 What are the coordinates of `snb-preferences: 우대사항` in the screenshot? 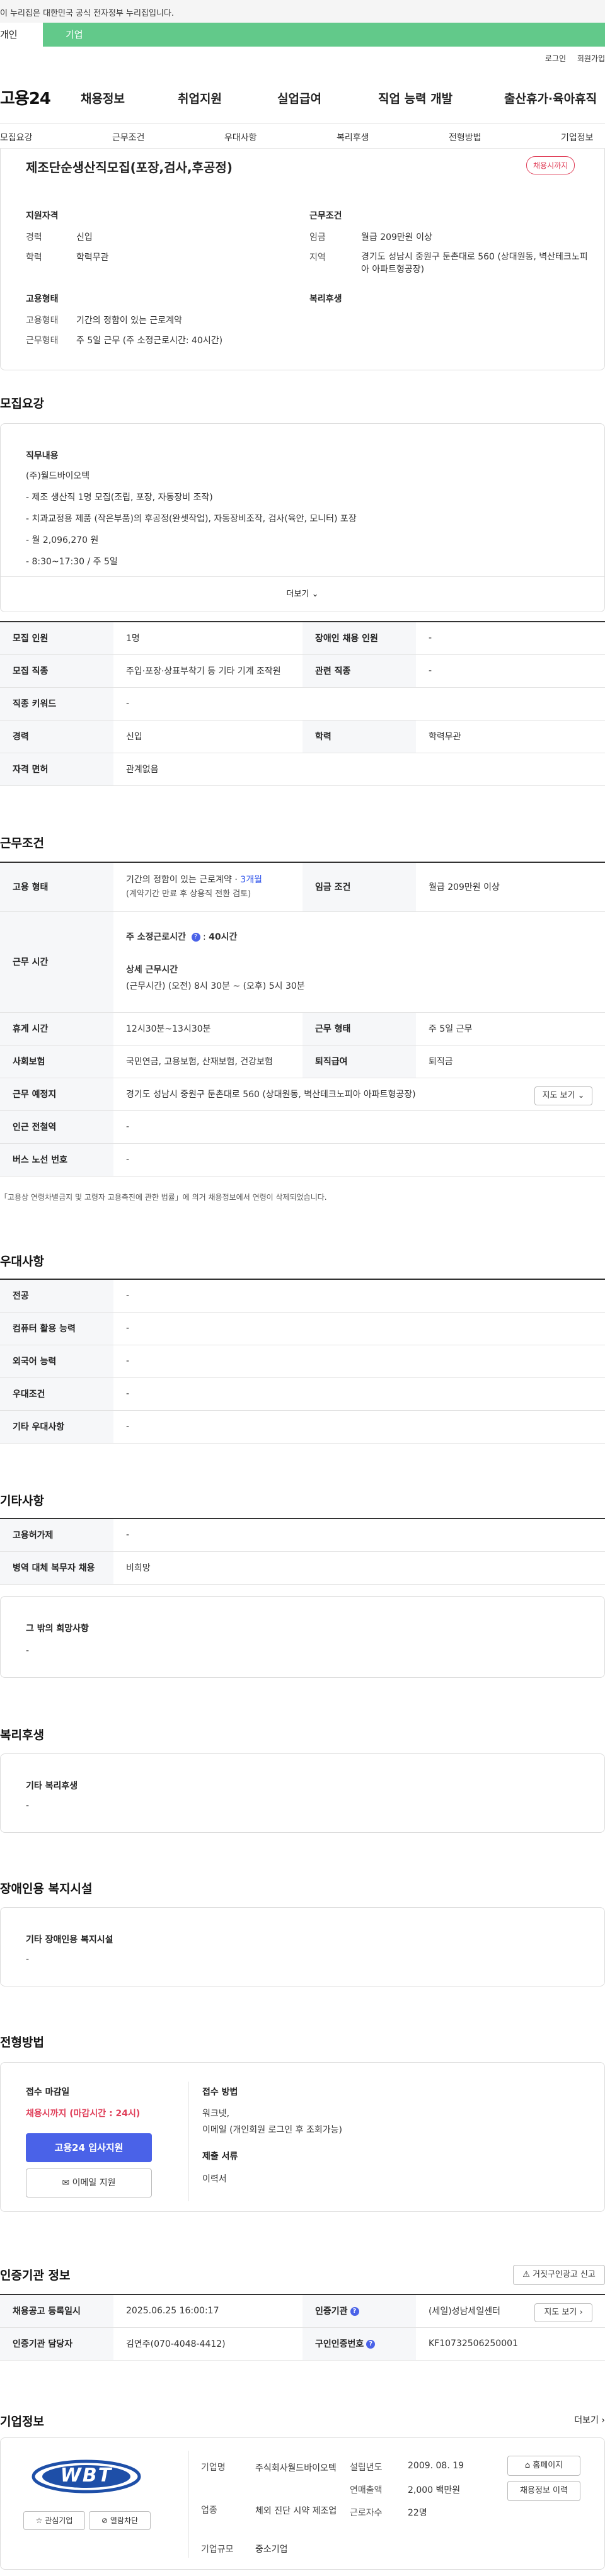 It's located at (241, 137).